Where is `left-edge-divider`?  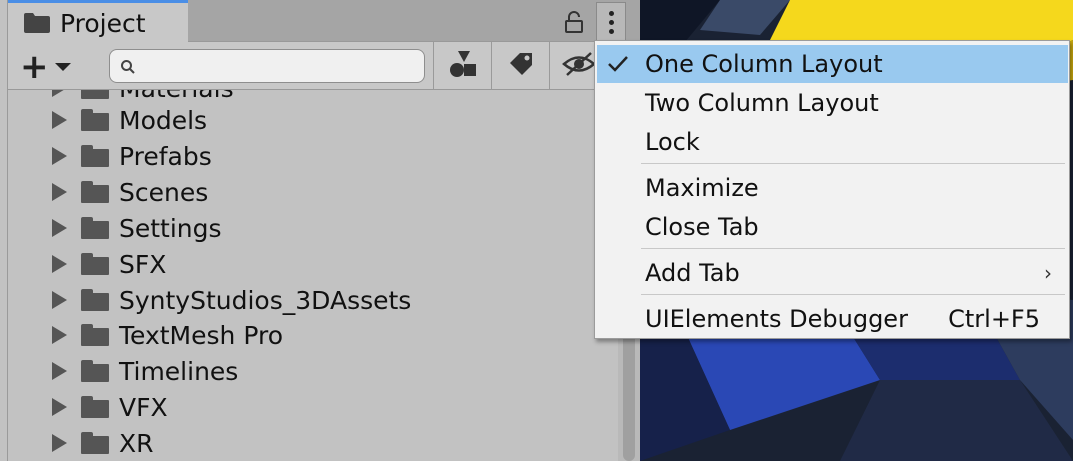 left-edge-divider is located at coordinates (4, 230).